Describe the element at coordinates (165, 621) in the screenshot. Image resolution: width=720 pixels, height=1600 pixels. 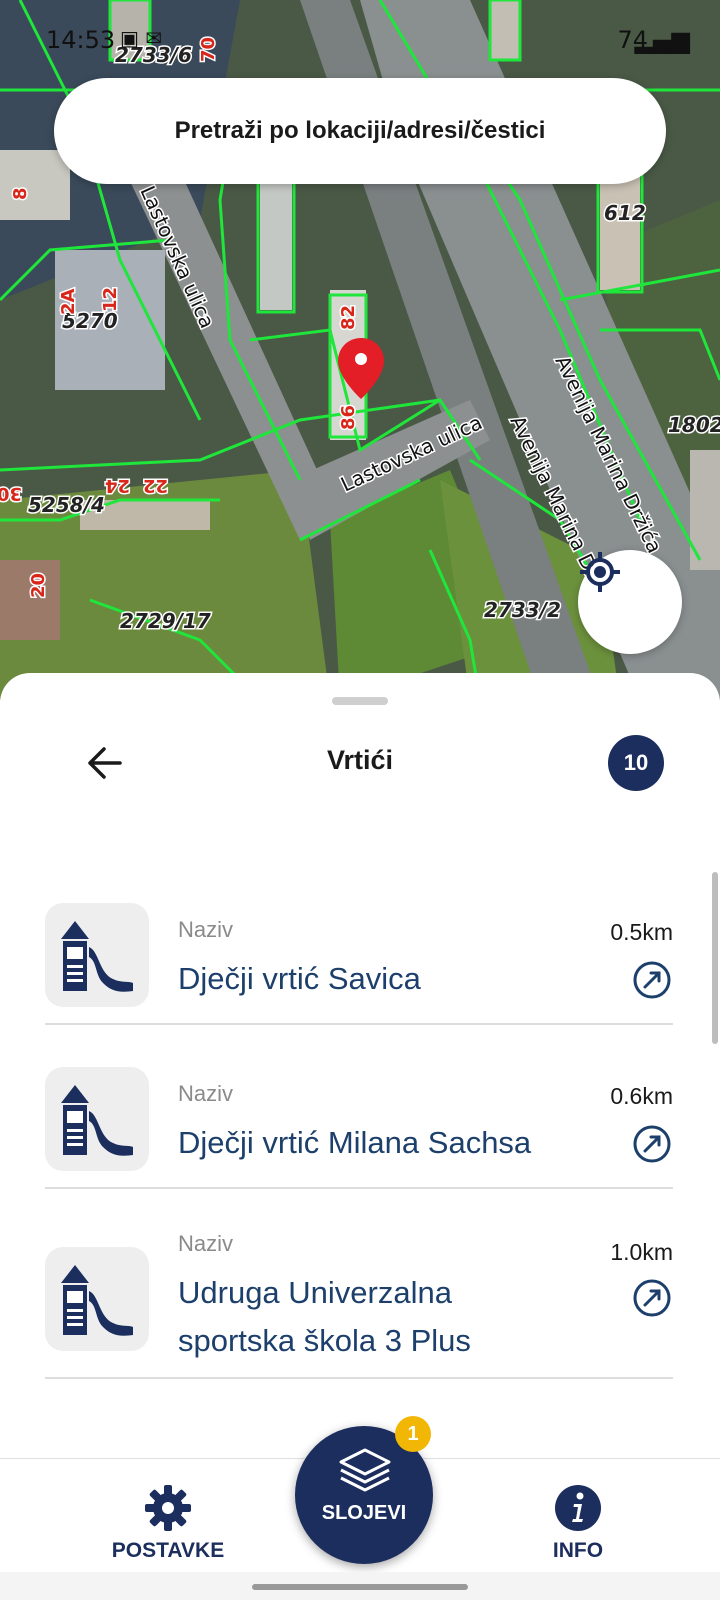
I see `map-label: 2729/17` at that location.